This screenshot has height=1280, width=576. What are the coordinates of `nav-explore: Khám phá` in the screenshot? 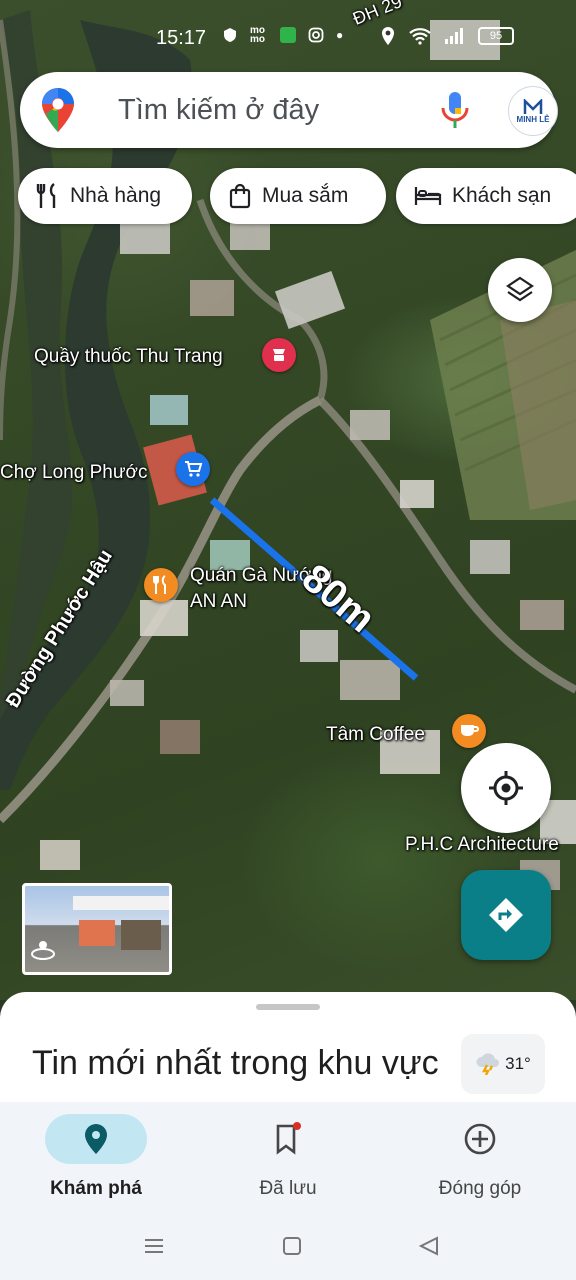 It's located at (96, 1157).